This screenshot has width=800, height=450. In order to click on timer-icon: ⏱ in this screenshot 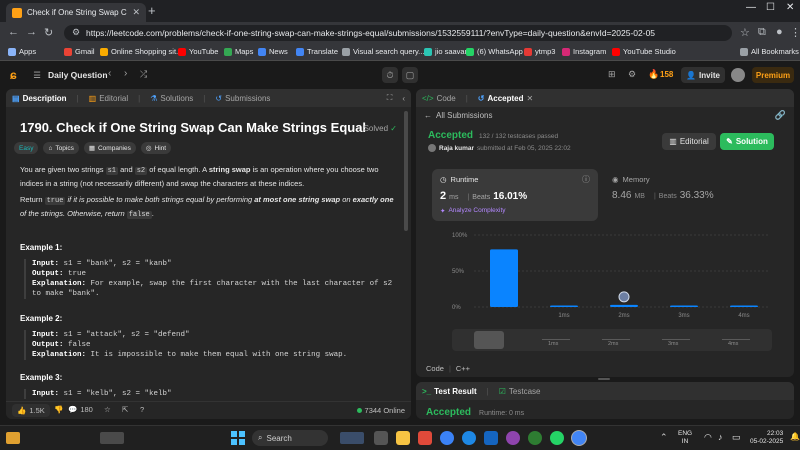, I will do `click(390, 75)`.